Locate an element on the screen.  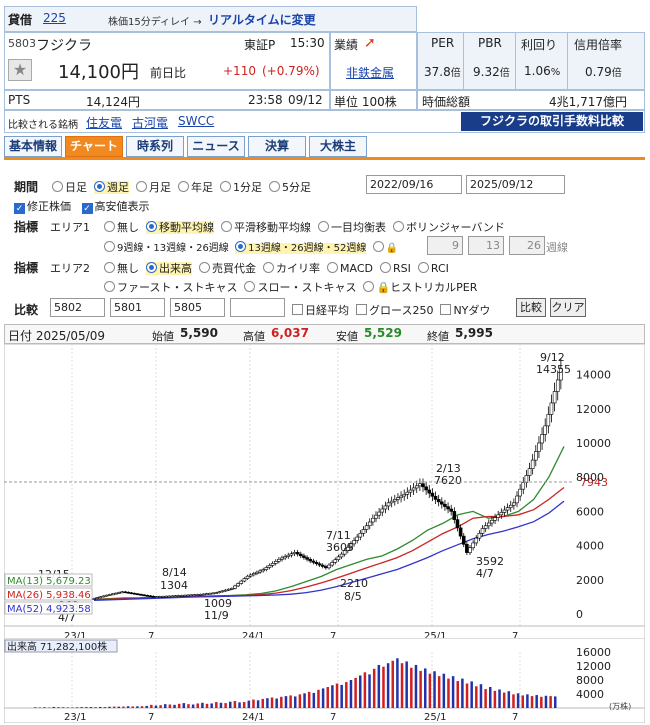
sector-link: 非鉄金属 is located at coordinates (370, 72).